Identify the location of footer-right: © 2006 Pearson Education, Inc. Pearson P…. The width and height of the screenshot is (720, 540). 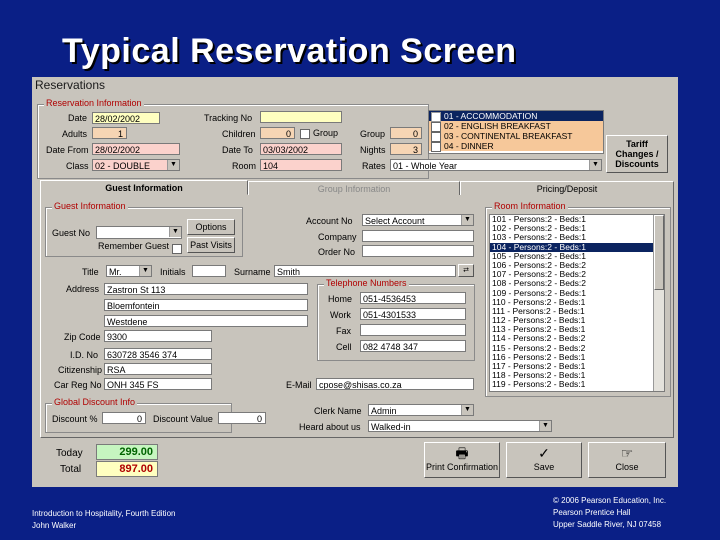
(609, 513).